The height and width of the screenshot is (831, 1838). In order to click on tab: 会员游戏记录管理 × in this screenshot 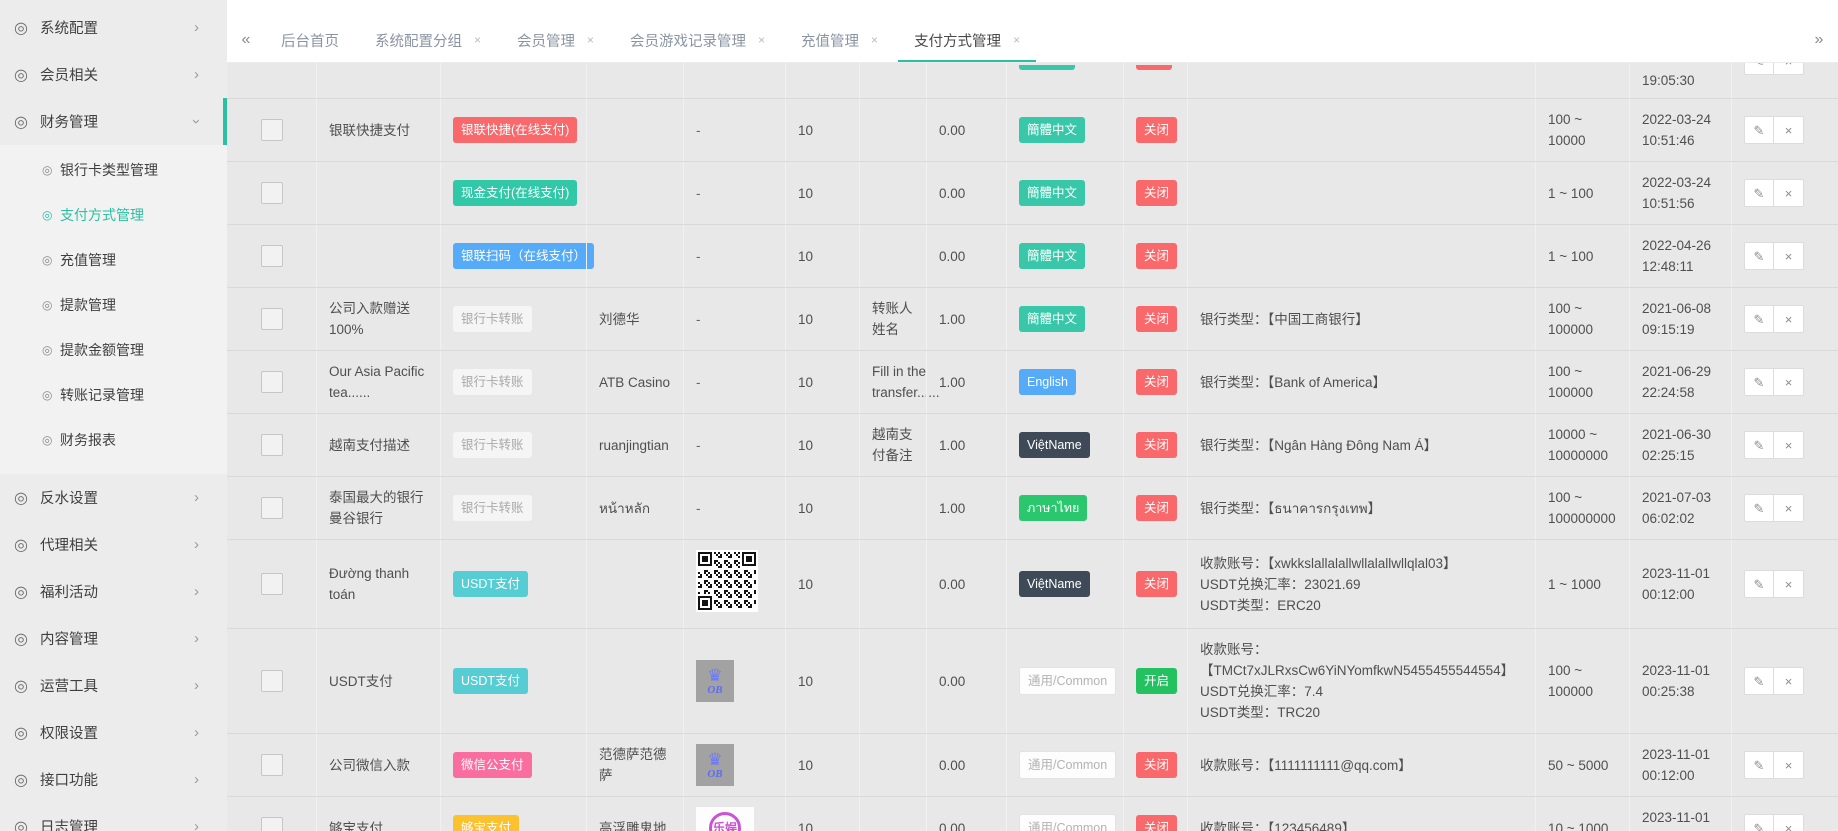, I will do `click(697, 40)`.